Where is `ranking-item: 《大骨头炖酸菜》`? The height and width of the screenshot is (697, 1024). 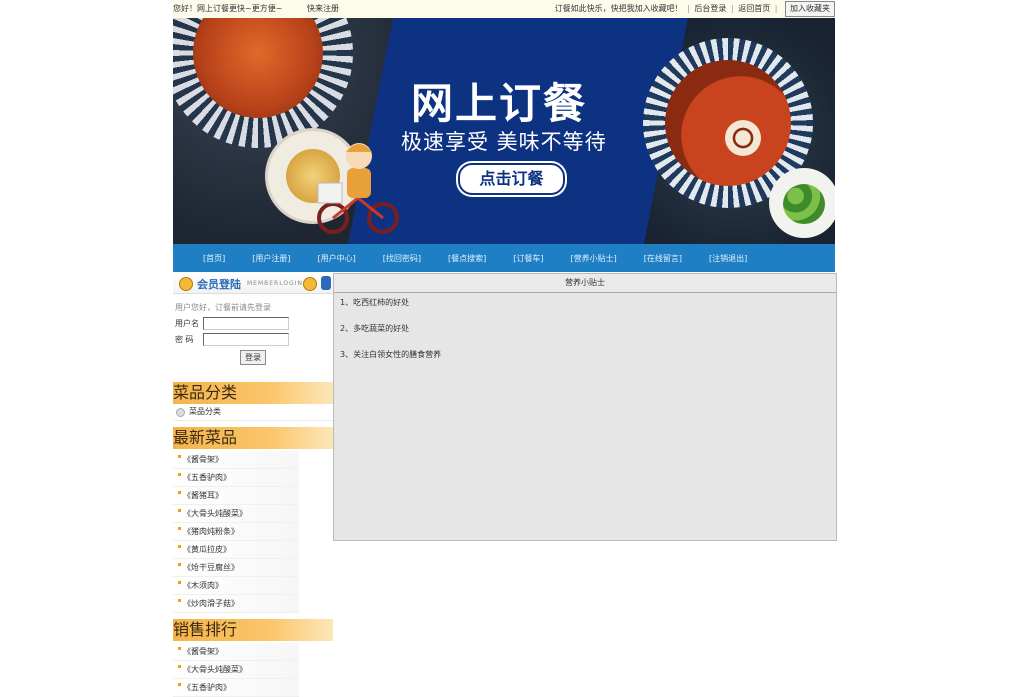 ranking-item: 《大骨头炖酸菜》 is located at coordinates (236, 670).